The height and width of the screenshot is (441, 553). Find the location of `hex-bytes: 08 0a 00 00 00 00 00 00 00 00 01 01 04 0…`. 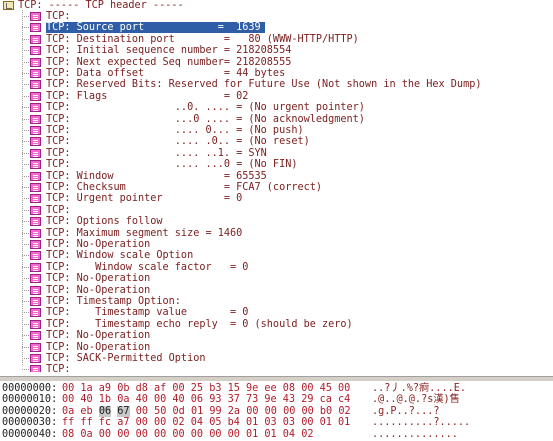

hex-bytes: 08 0a 00 00 00 00 00 00 00 00 01 01 04 0… is located at coordinates (187, 434).